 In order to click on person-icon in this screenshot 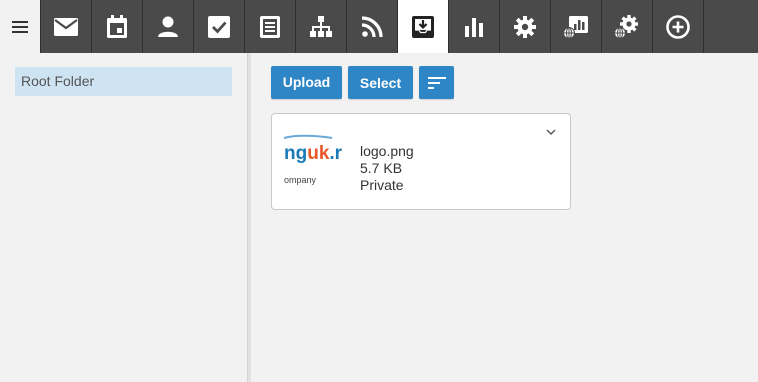, I will do `click(168, 26)`.